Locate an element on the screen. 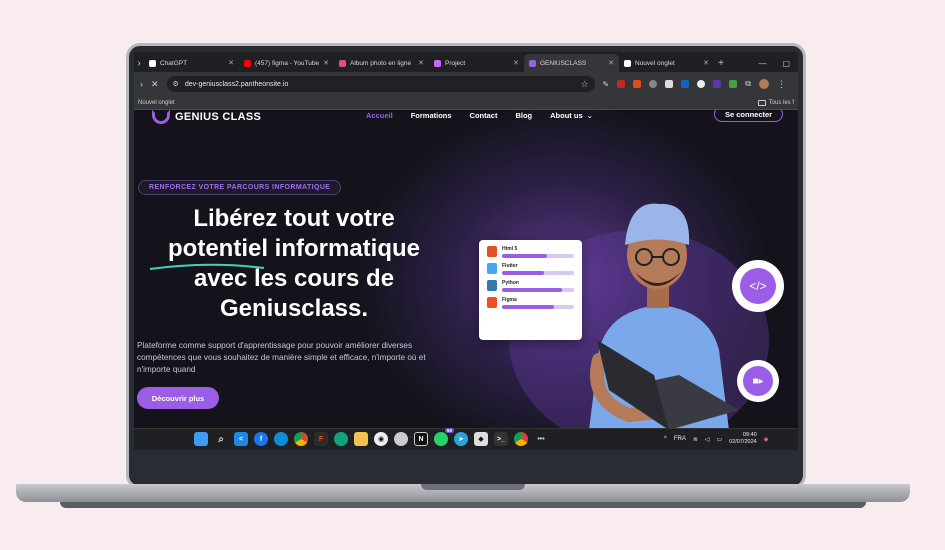 This screenshot has height=550, width=945. battery-icon: ▭ is located at coordinates (719, 439).